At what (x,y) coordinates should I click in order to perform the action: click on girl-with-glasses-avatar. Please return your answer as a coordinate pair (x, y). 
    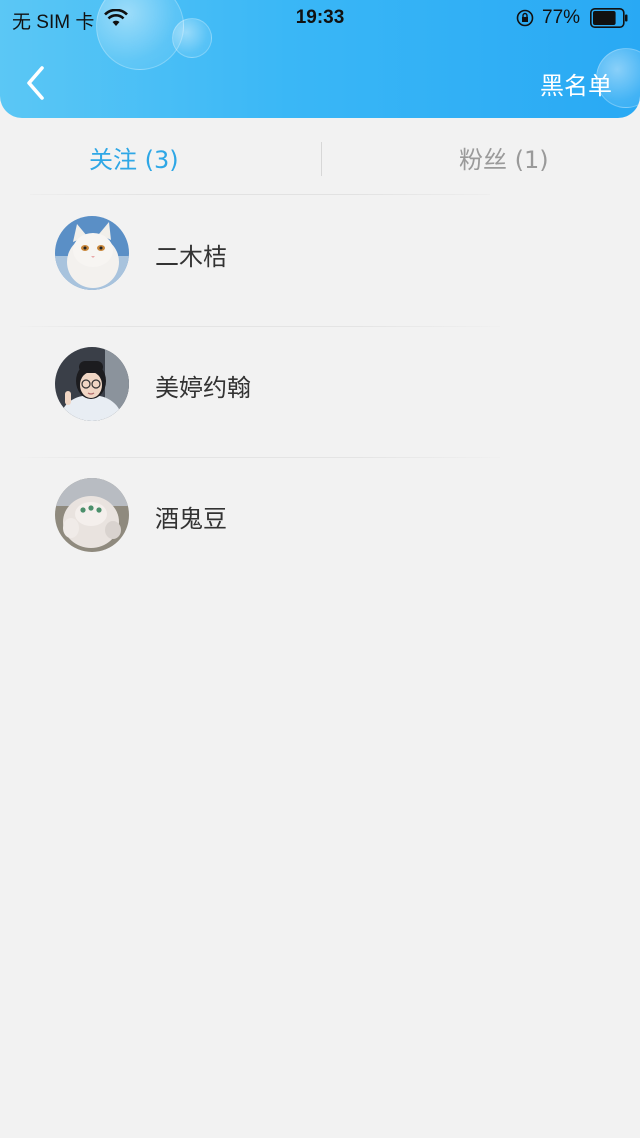
    Looking at the image, I should click on (92, 384).